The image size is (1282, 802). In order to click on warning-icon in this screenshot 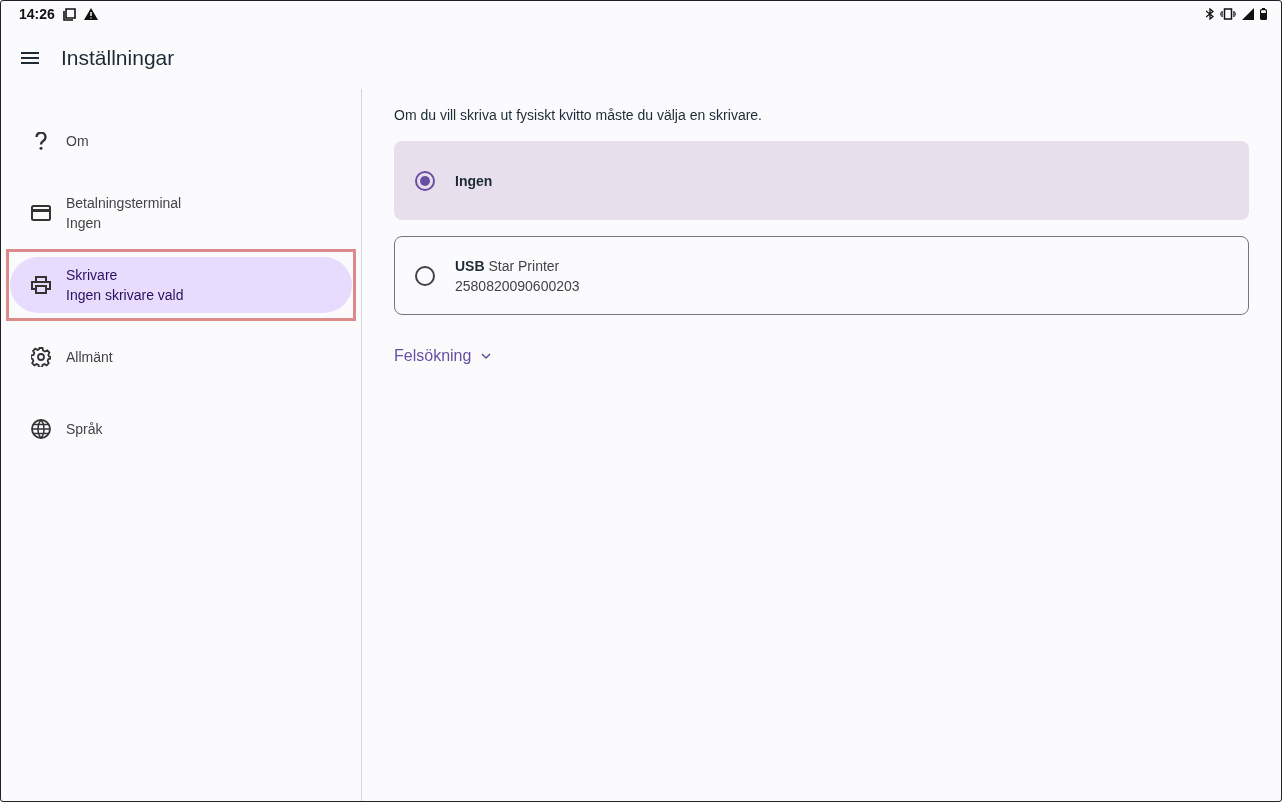, I will do `click(90, 14)`.